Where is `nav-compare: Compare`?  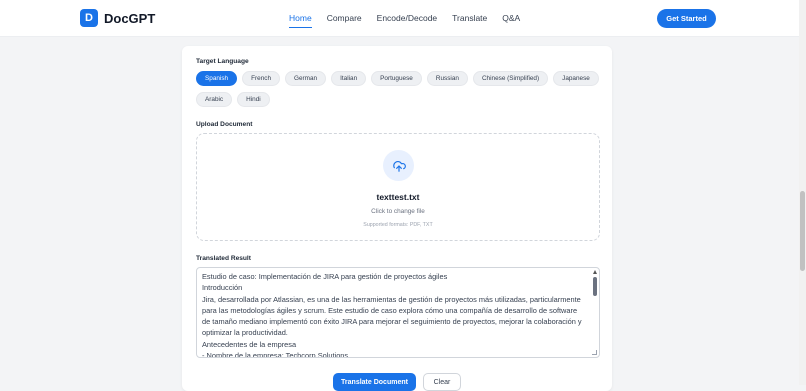 nav-compare: Compare is located at coordinates (344, 18).